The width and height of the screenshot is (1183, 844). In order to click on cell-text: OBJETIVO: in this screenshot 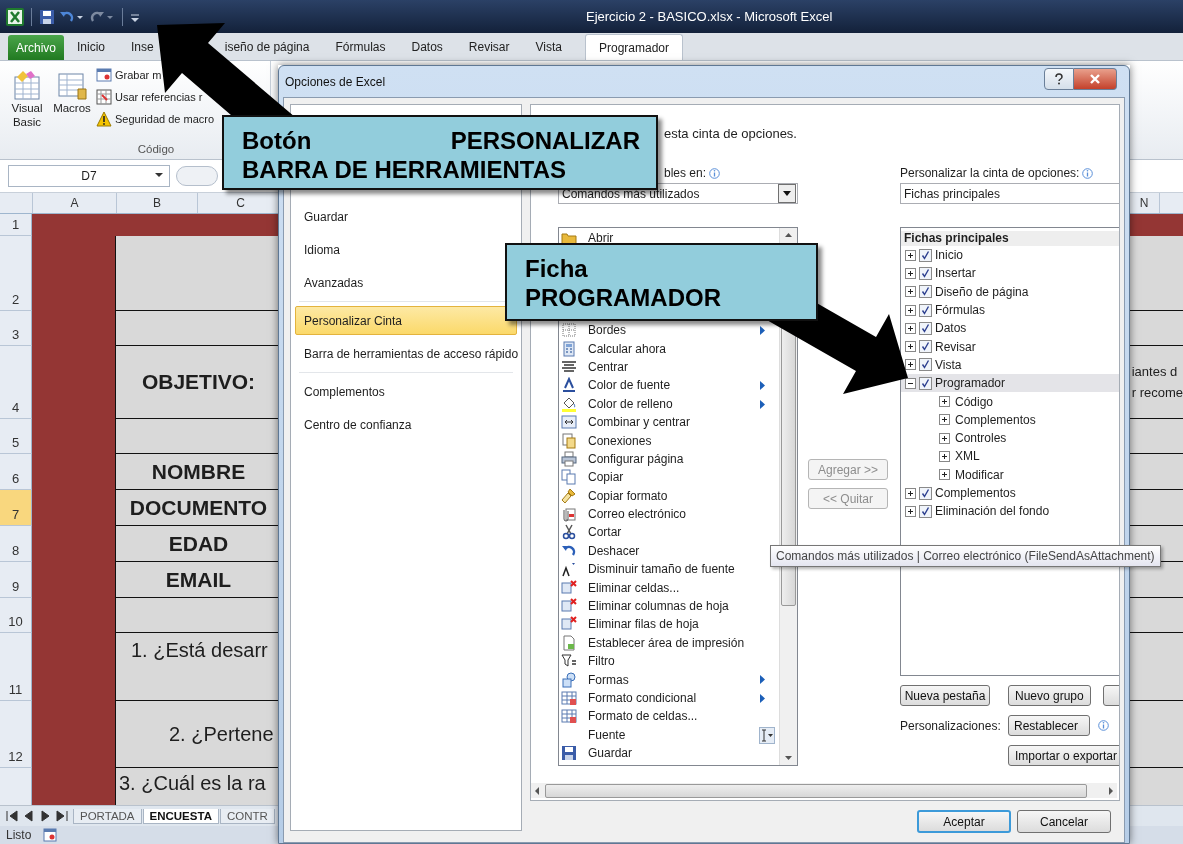, I will do `click(198, 382)`.